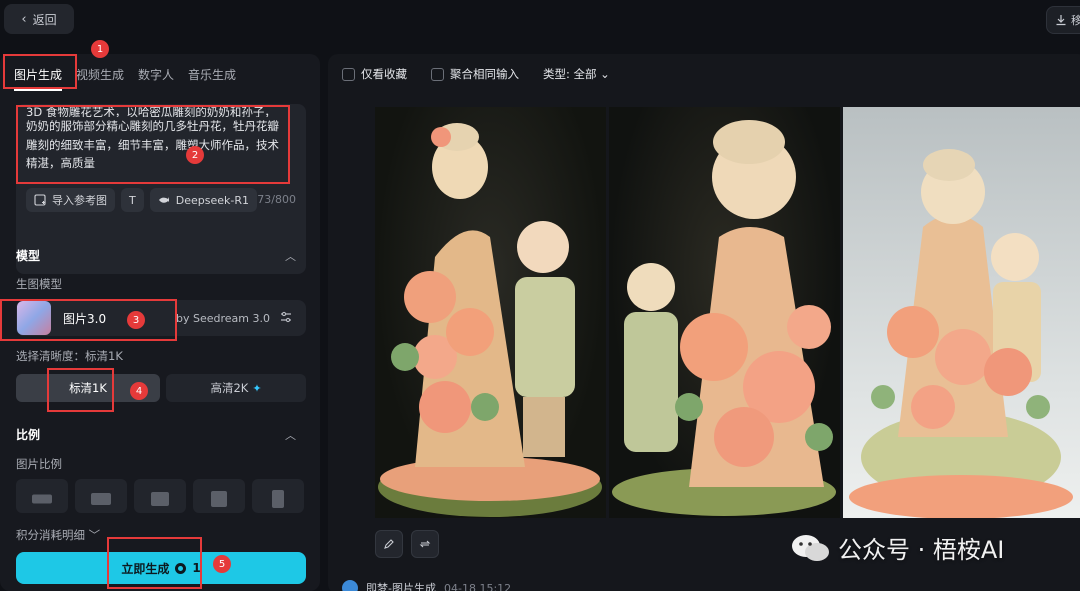 The height and width of the screenshot is (591, 1080). Describe the element at coordinates (223, 318) in the screenshot. I see `model-by: by Seedream 3.0` at that location.